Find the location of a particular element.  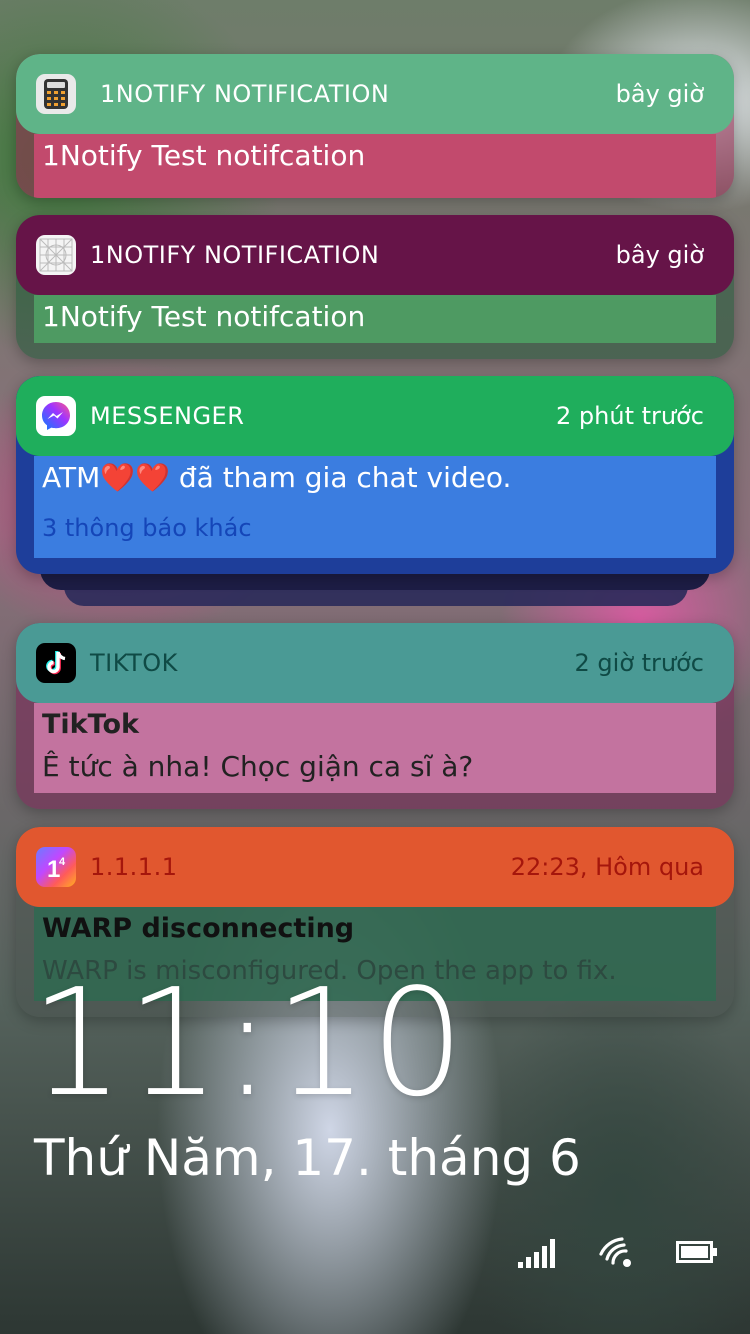

notification-text: ATM❤️❤️ đã tham gia chat video. is located at coordinates (277, 477).